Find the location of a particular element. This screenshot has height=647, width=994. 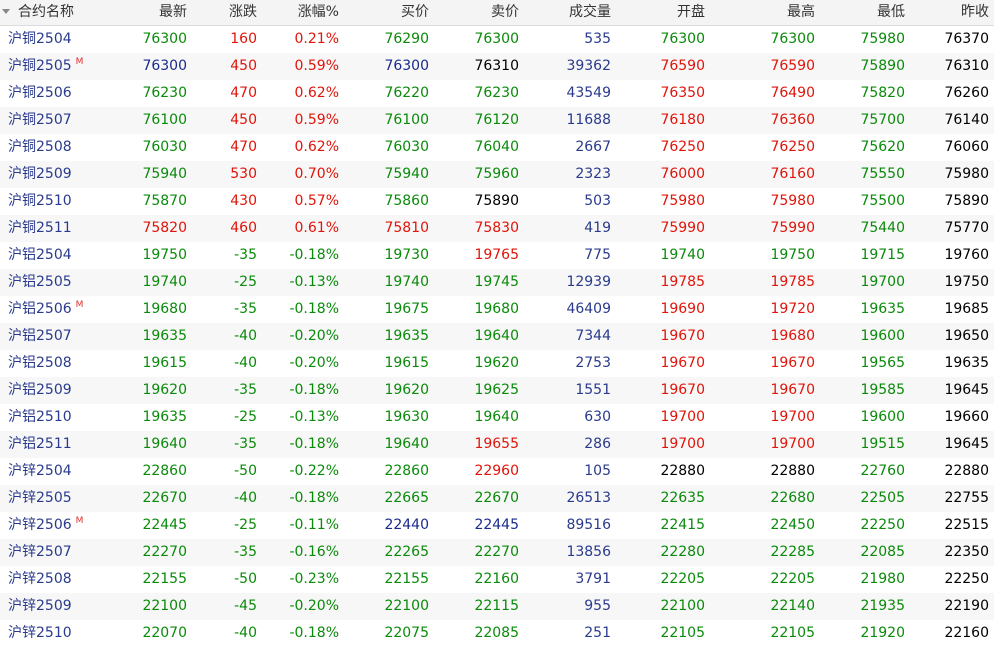

cell-bid: 19740 is located at coordinates (389, 282).